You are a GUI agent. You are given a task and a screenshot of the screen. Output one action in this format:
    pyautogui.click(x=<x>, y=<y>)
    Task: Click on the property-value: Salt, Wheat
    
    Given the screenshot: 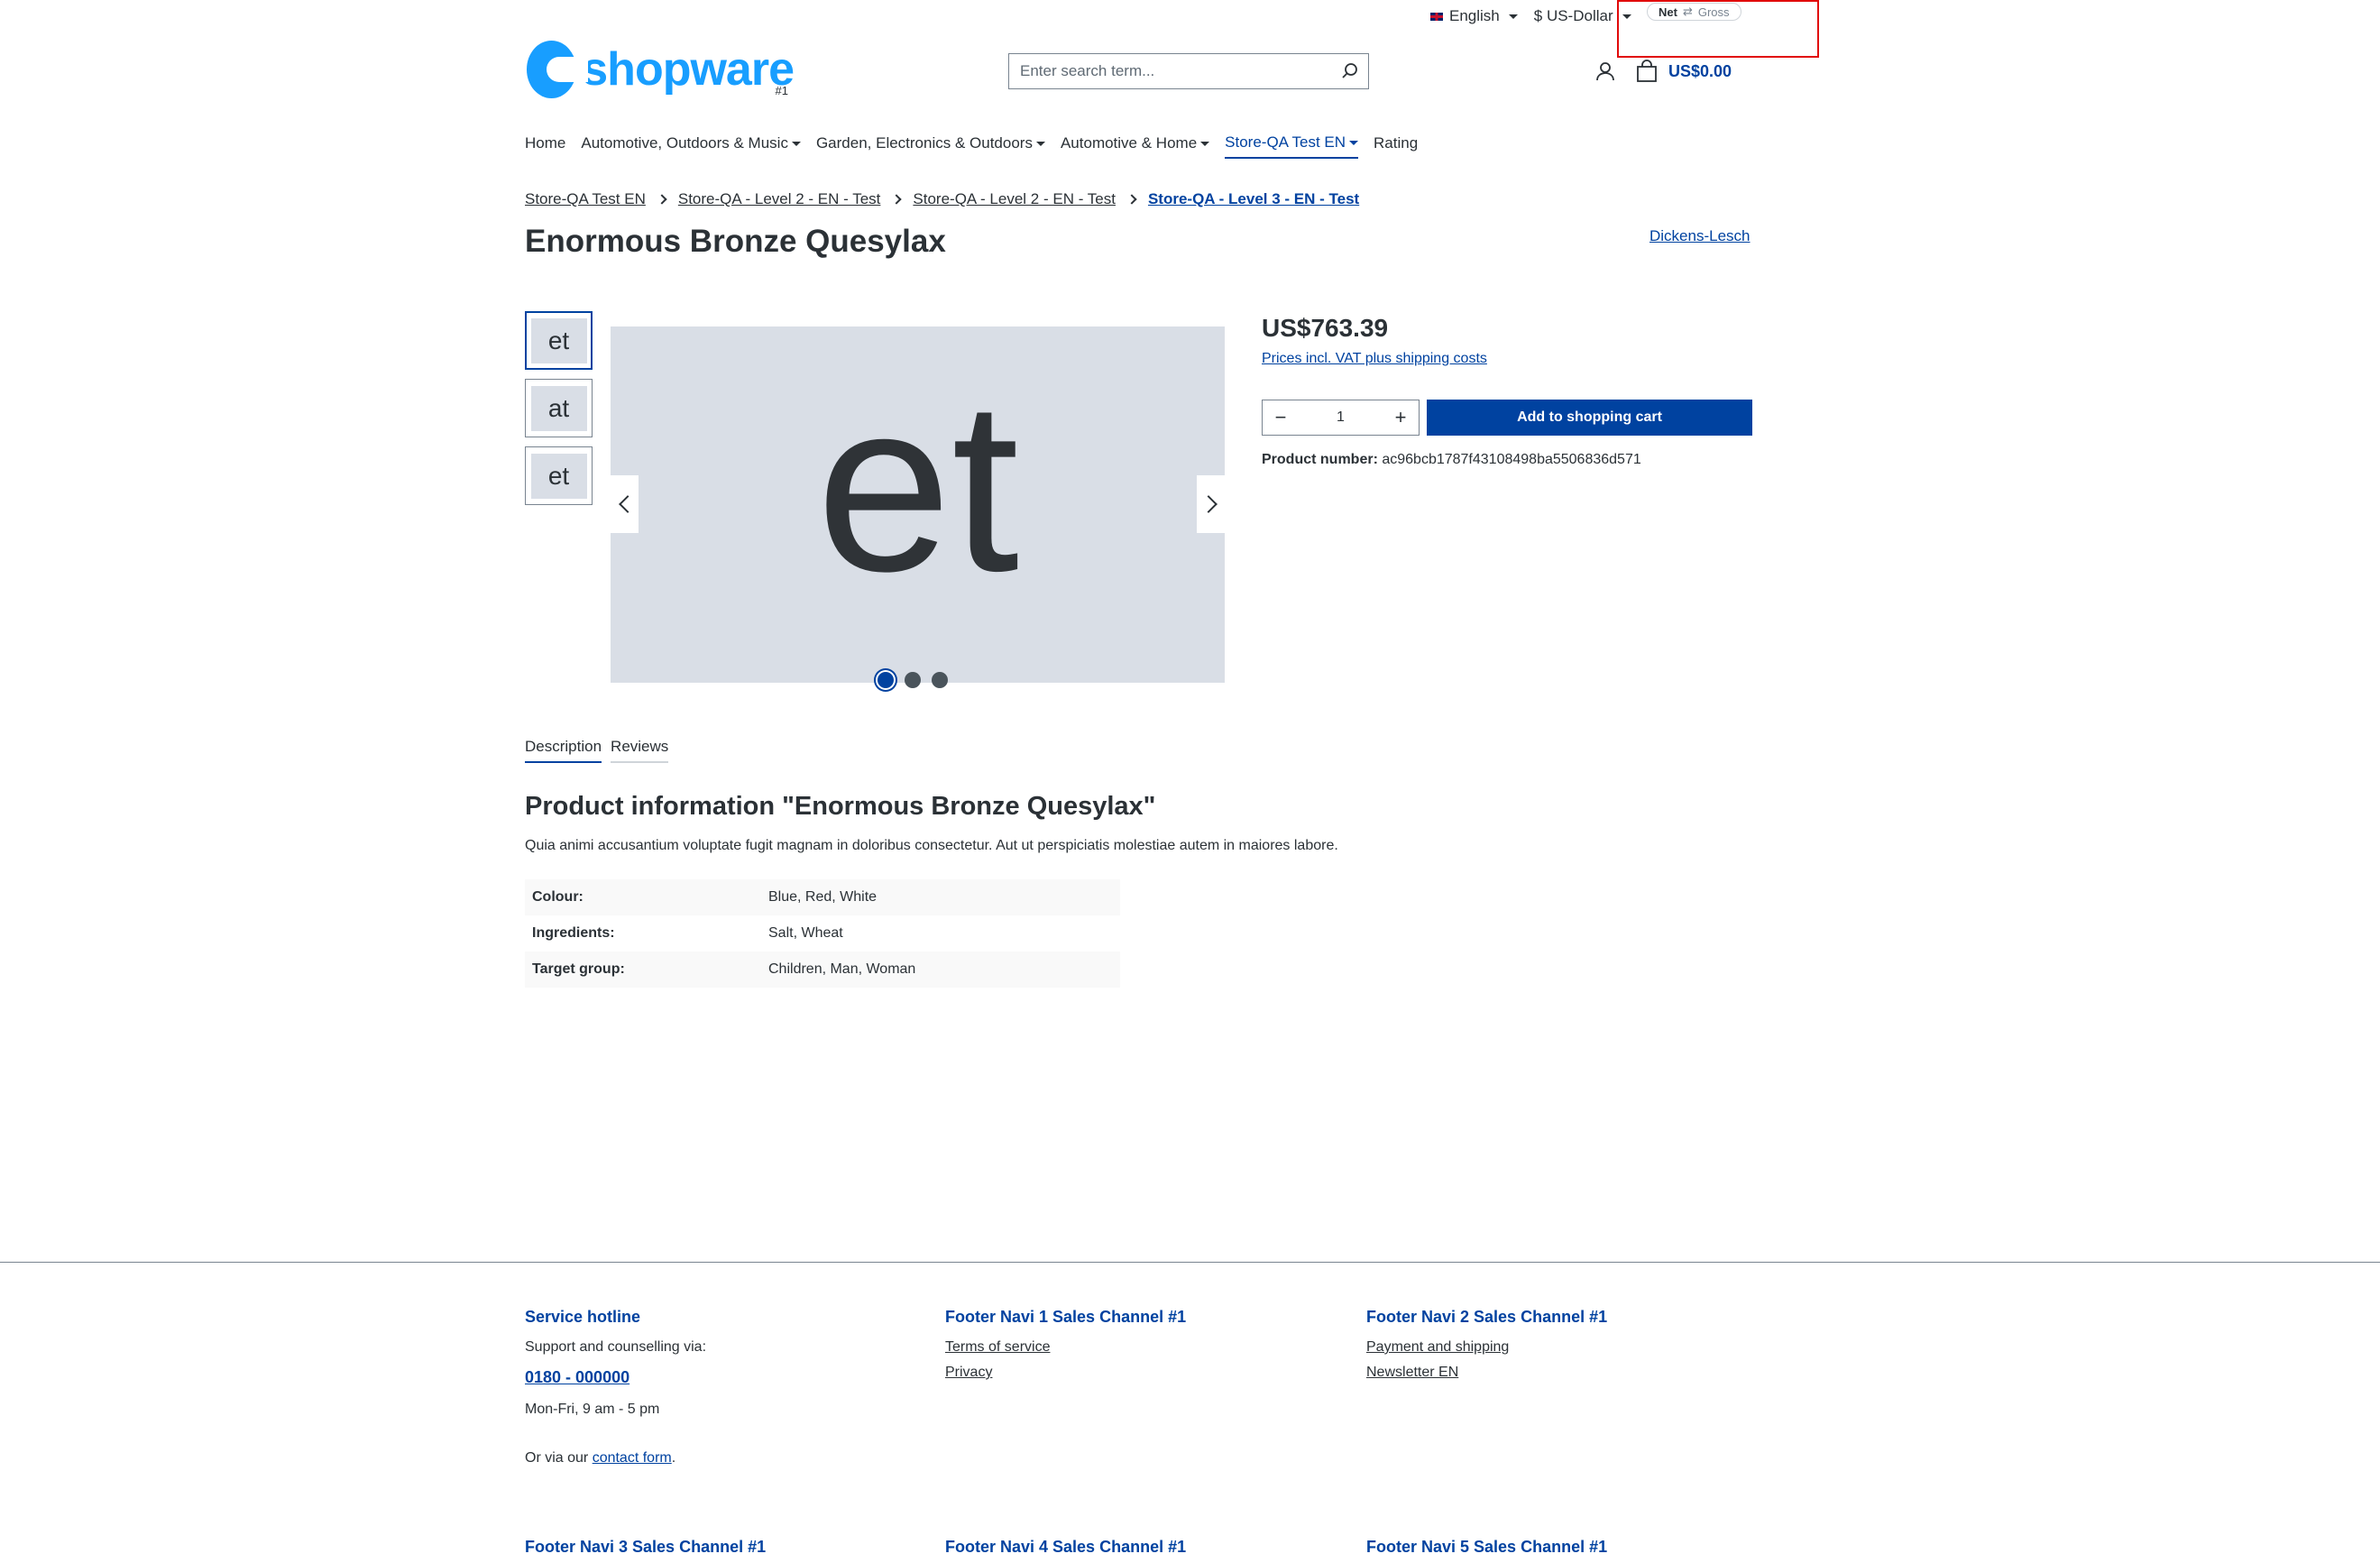 What is the action you would take?
    pyautogui.click(x=806, y=933)
    